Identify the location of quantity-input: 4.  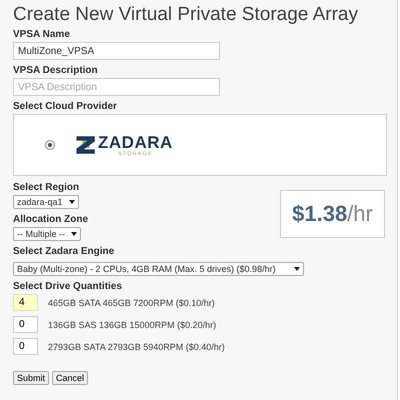
(25, 302).